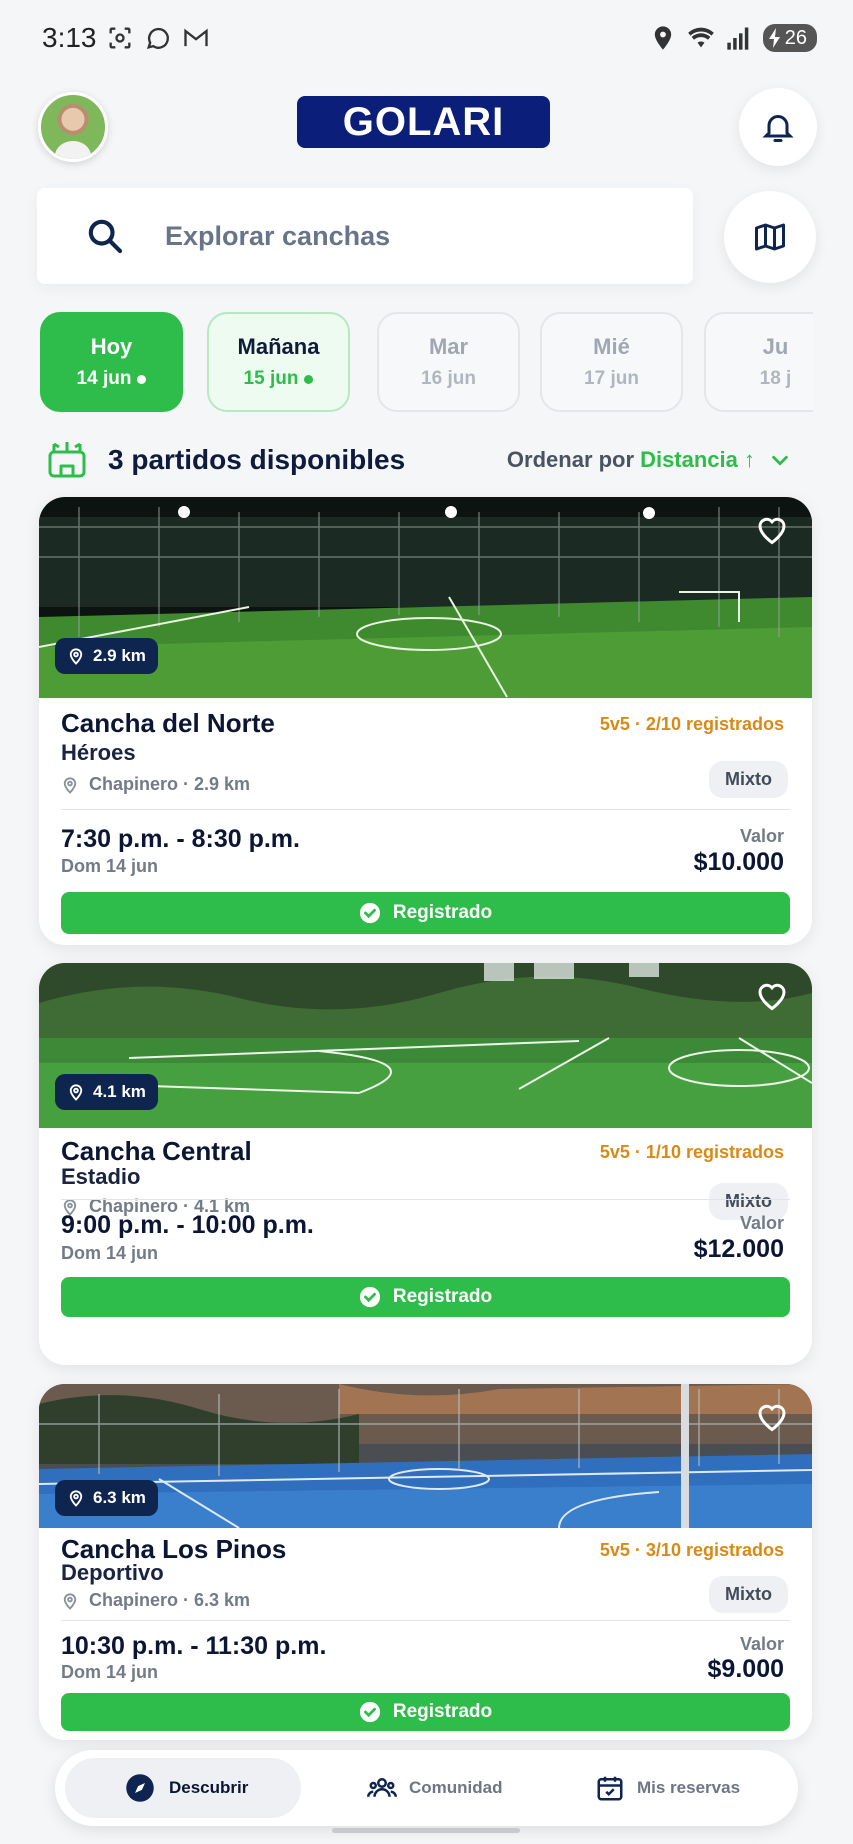 The height and width of the screenshot is (1844, 853). I want to click on date-chip-tue: Mar 16 jun, so click(448, 362).